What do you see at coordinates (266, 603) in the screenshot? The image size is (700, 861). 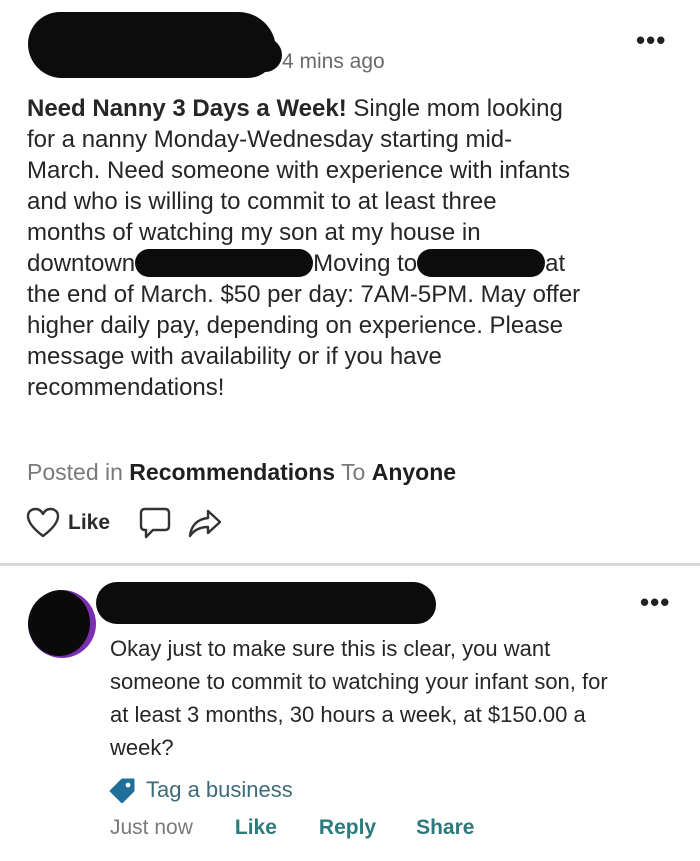 I see `redacted-commenter-name` at bounding box center [266, 603].